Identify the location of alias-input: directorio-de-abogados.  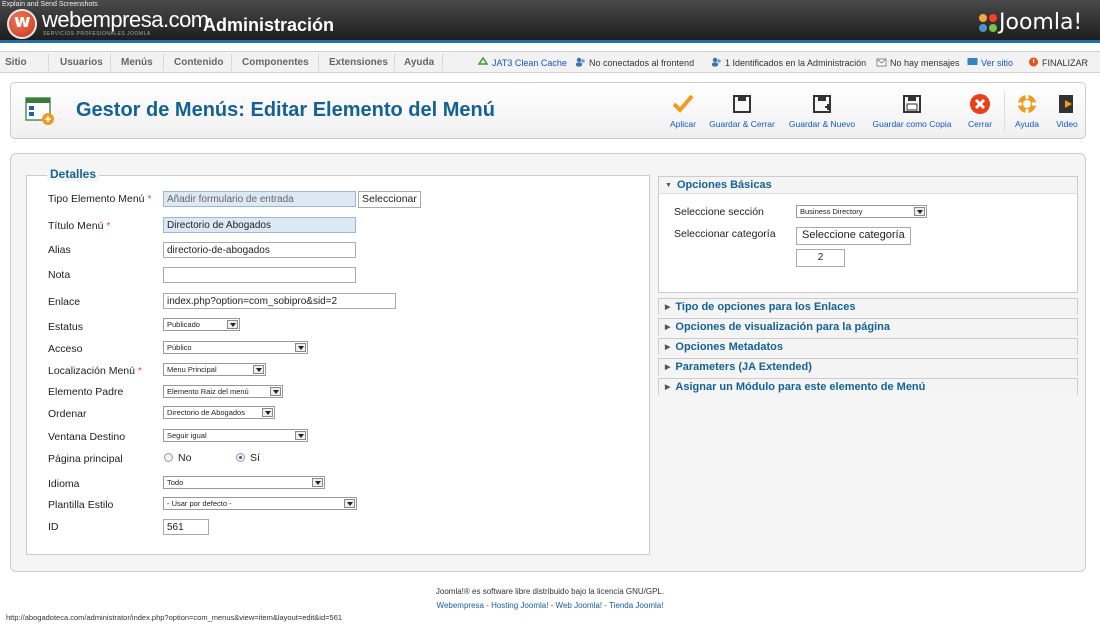
(259, 250).